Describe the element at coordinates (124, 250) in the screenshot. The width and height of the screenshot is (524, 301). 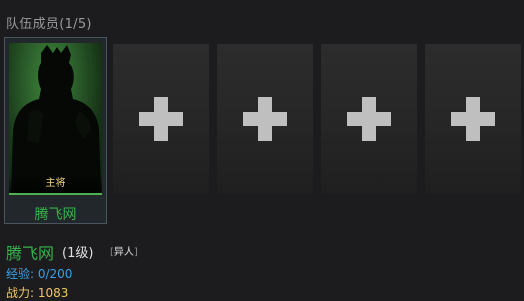
I see `member-type-tag: 异人` at that location.